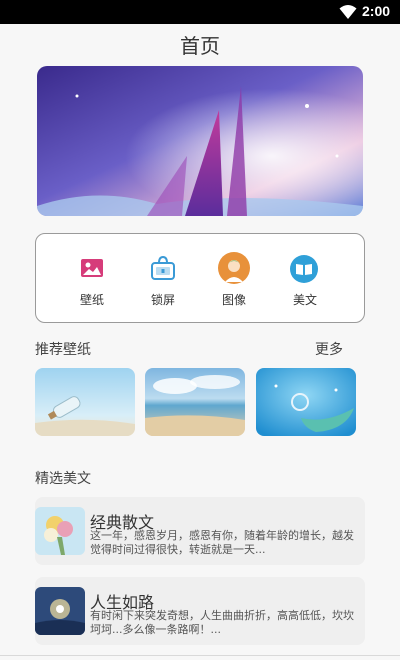 Image resolution: width=400 pixels, height=660 pixels. Describe the element at coordinates (200, 655) in the screenshot. I see `bottom-divider` at that location.